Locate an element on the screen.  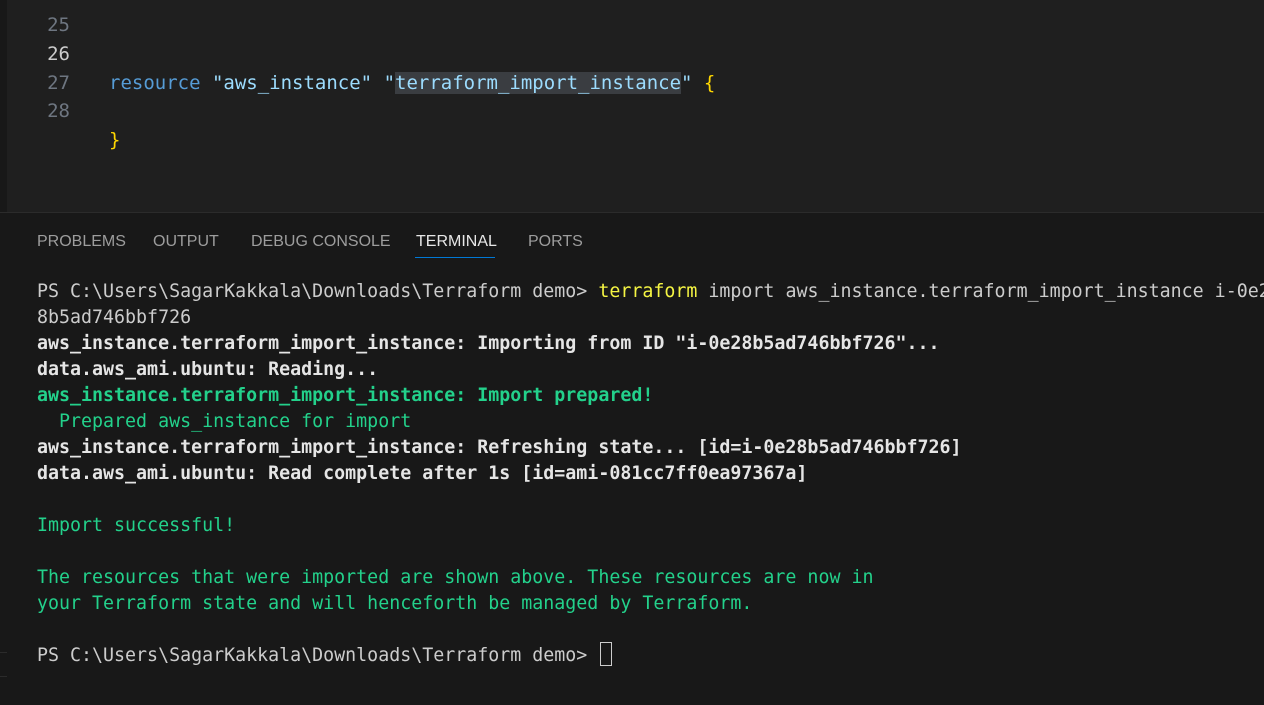
code-line: 27 is located at coordinates (635, 67).